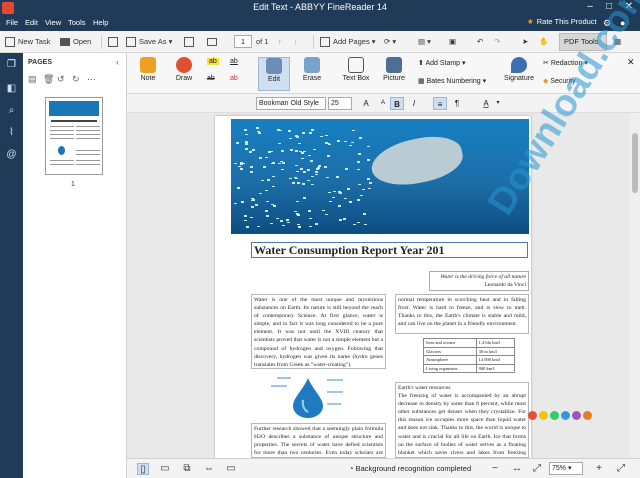 This screenshot has width=640, height=478. What do you see at coordinates (165, 469) in the screenshot?
I see `two-page-view-icon: ▭` at bounding box center [165, 469].